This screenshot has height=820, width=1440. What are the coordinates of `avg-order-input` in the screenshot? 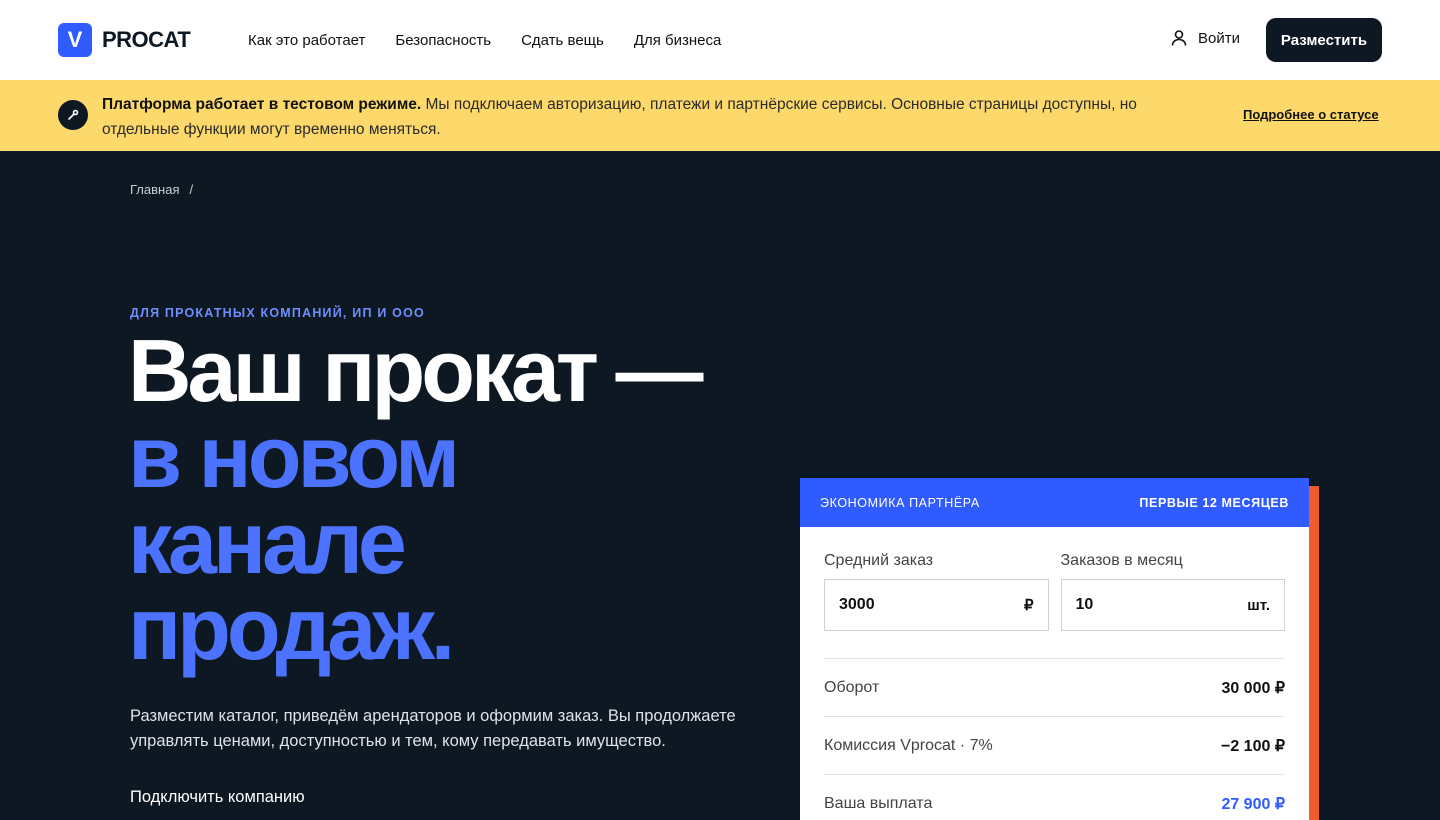 It's located at (899, 605).